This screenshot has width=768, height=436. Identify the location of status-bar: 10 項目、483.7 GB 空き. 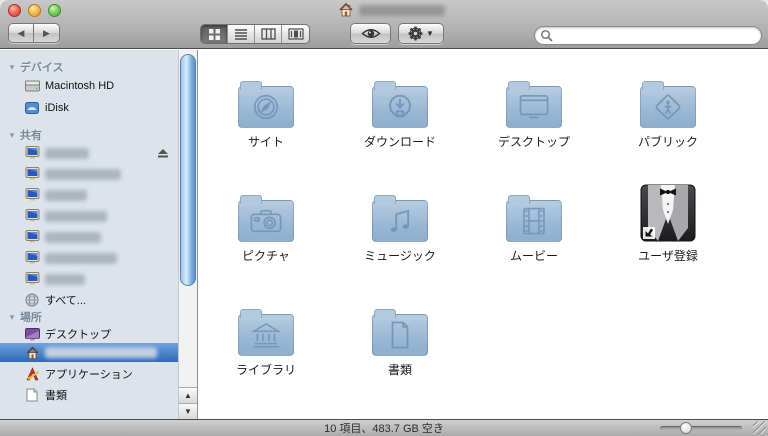
(384, 427).